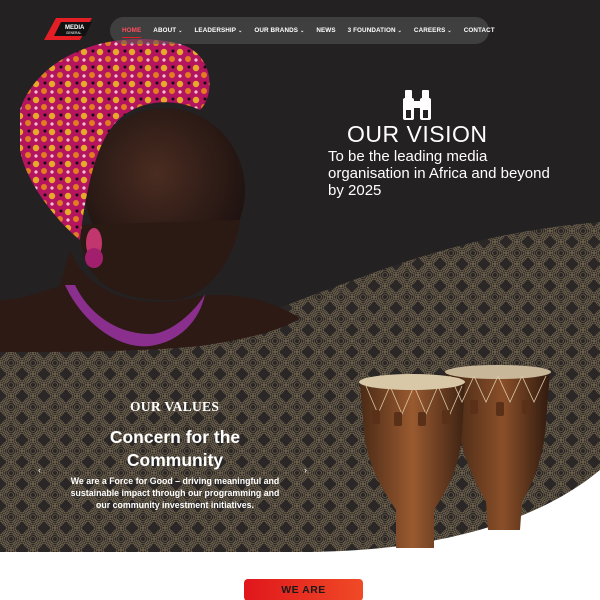 The image size is (600, 600). Describe the element at coordinates (39, 470) in the screenshot. I see `carousel-prev-button: ‹` at that location.